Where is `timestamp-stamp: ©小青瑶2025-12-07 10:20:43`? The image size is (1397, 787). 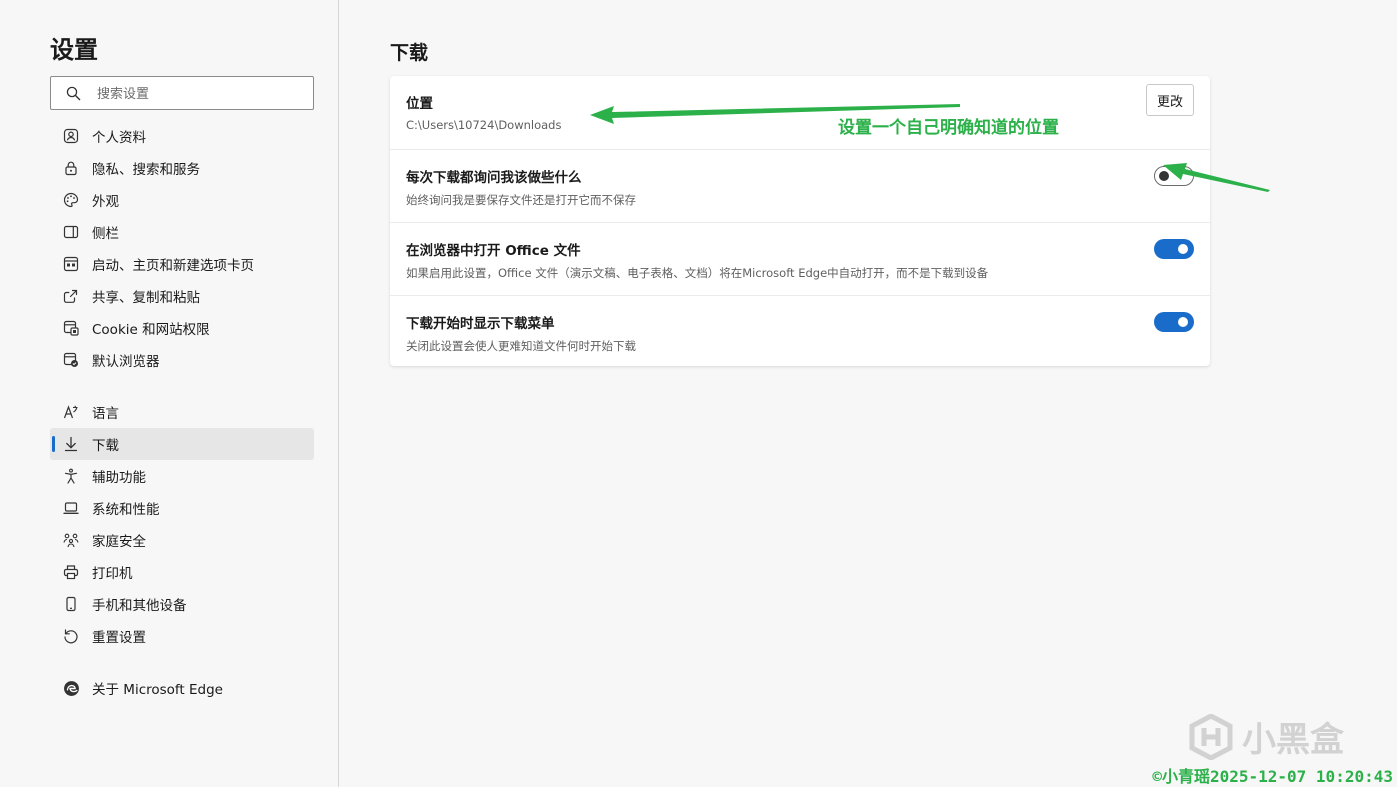 timestamp-stamp: ©小青瑶2025-12-07 10:20:43 is located at coordinates (1272, 776).